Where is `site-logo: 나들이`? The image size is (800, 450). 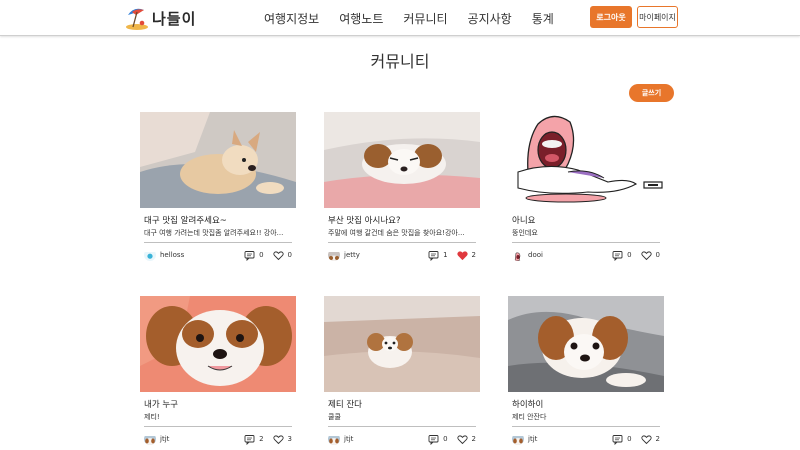
site-logo: 나들이 is located at coordinates (160, 18).